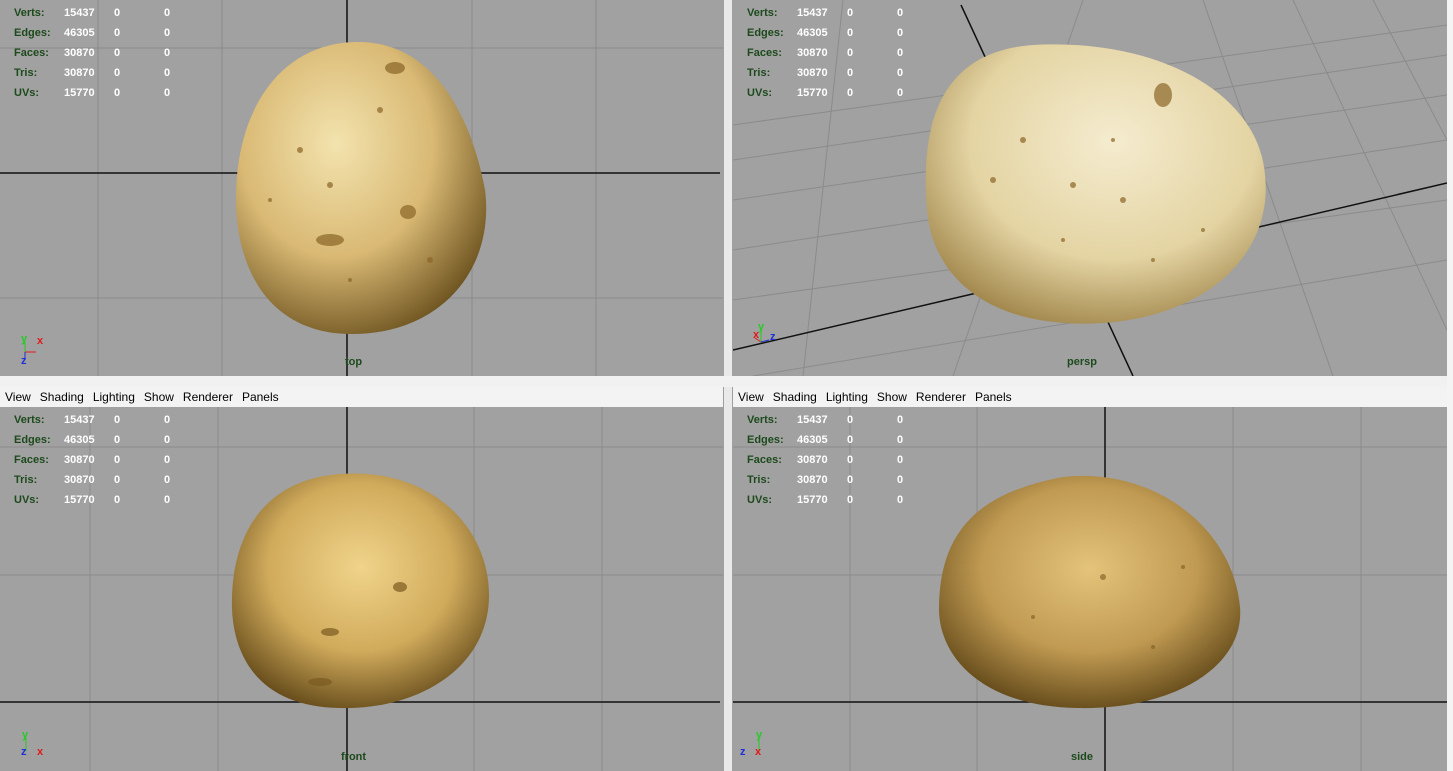 This screenshot has width=1453, height=771. What do you see at coordinates (1450, 385) in the screenshot?
I see `right-edge-strip` at bounding box center [1450, 385].